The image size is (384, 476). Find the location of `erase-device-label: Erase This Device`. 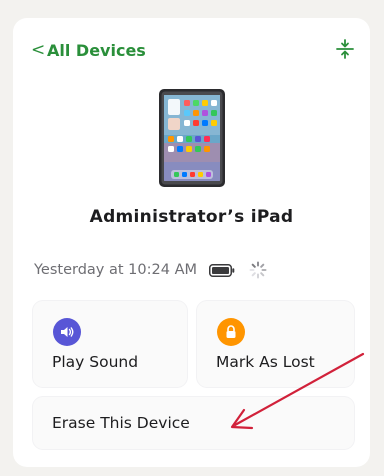

erase-device-label: Erase This Device is located at coordinates (121, 423).